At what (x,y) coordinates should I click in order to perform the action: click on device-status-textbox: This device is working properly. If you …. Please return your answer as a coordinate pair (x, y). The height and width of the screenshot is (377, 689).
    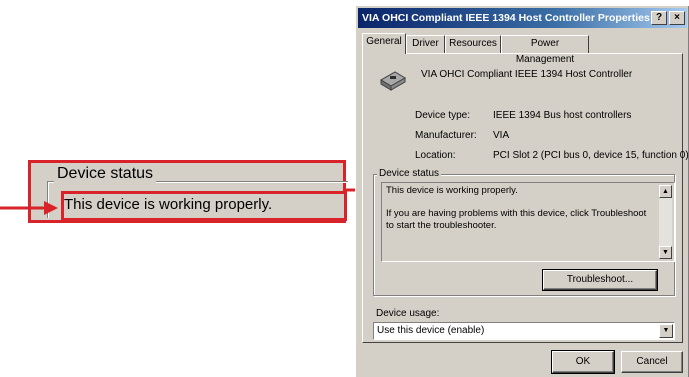
    Looking at the image, I should click on (528, 222).